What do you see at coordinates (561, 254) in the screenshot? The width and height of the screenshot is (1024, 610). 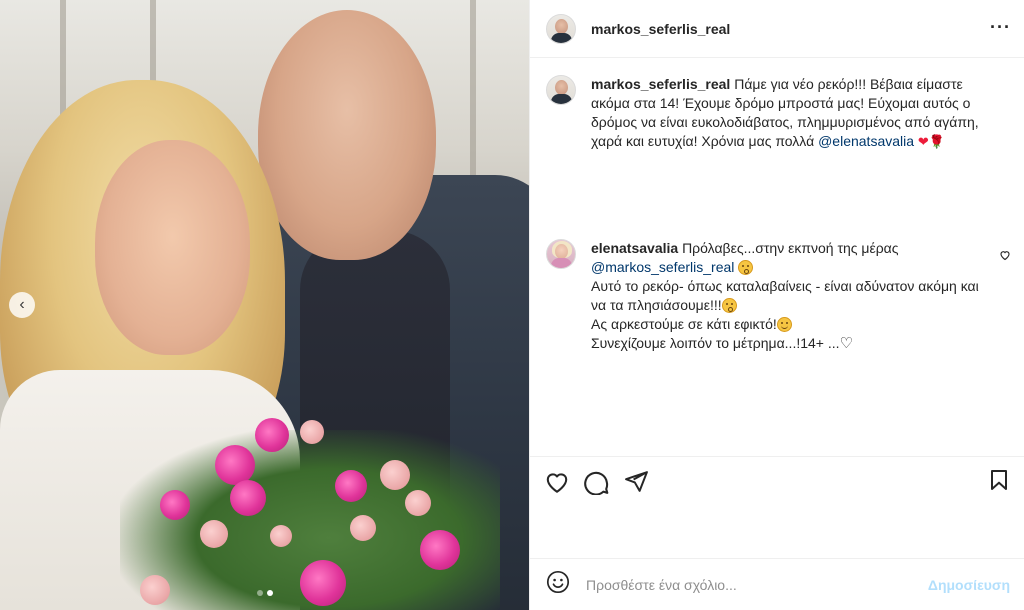 I see `commenter-avatar` at bounding box center [561, 254].